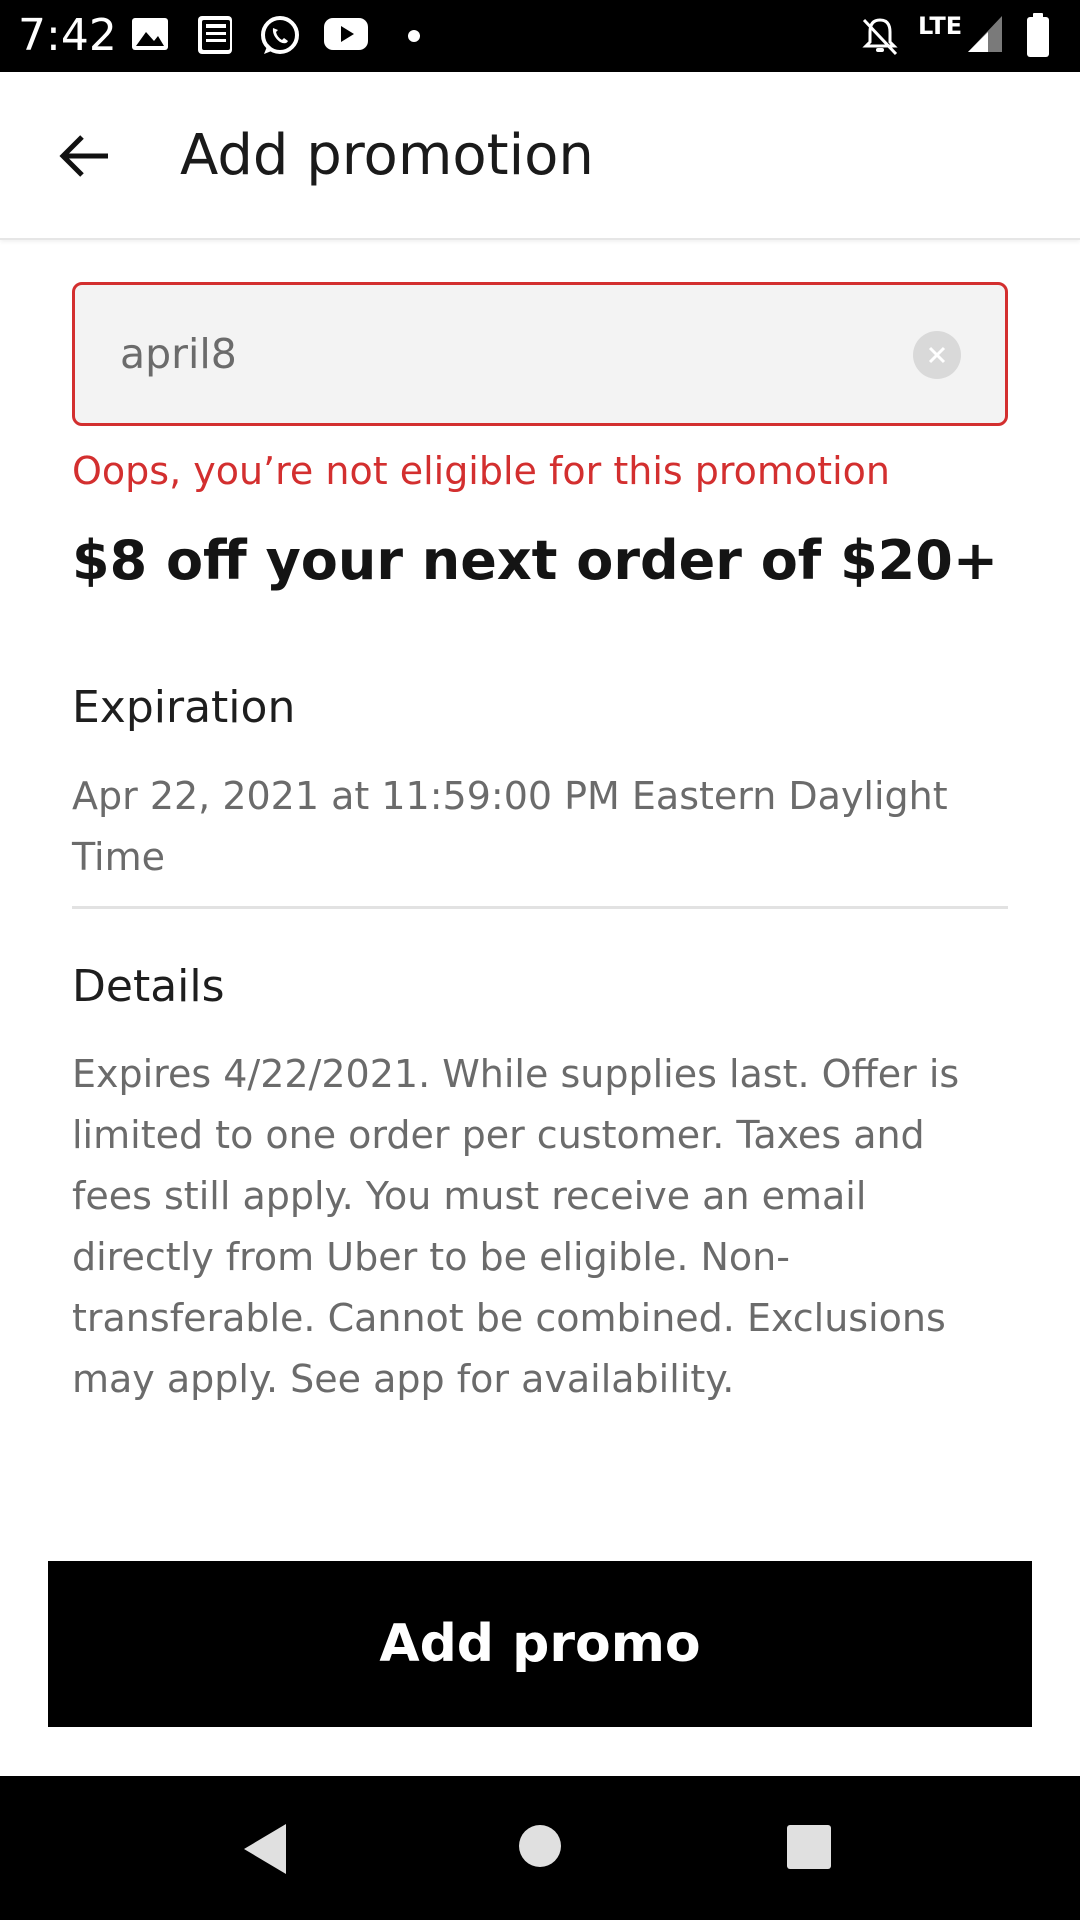 Image resolution: width=1080 pixels, height=1920 pixels. Describe the element at coordinates (414, 36) in the screenshot. I see `dot-icon` at that location.